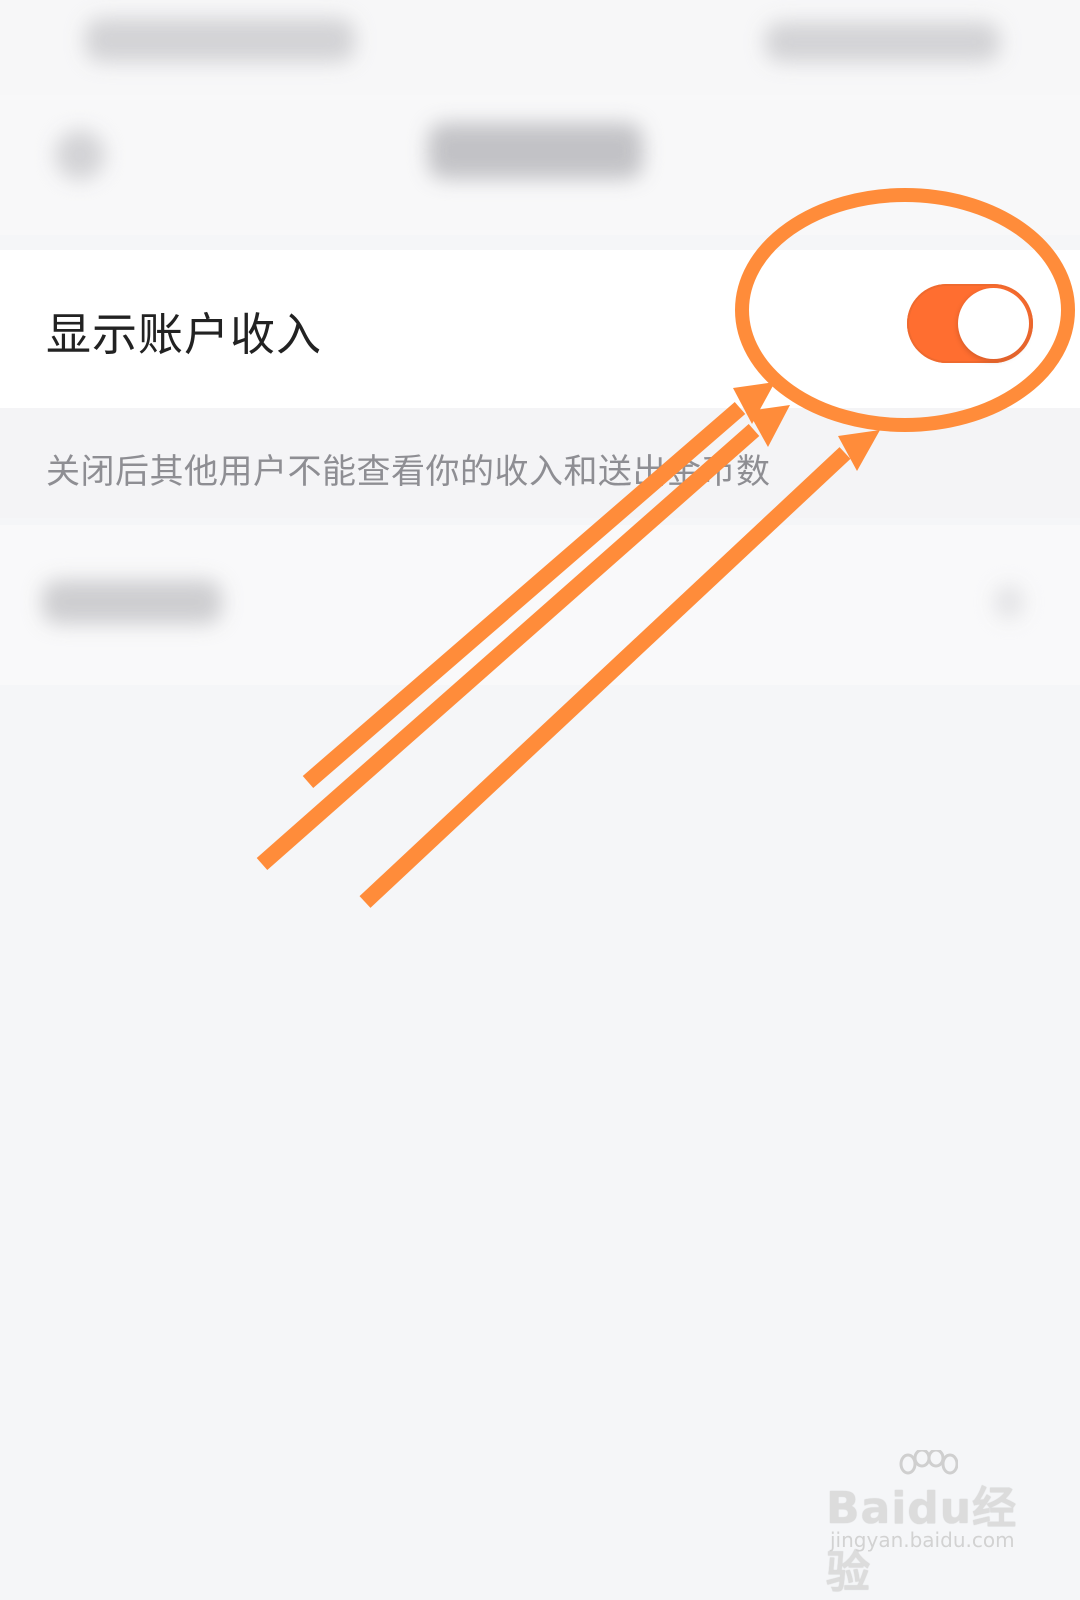 The width and height of the screenshot is (1080, 1600). What do you see at coordinates (408, 472) in the screenshot?
I see `setting-description: 关闭后其他用户不能查看你的收入和送出金币数` at bounding box center [408, 472].